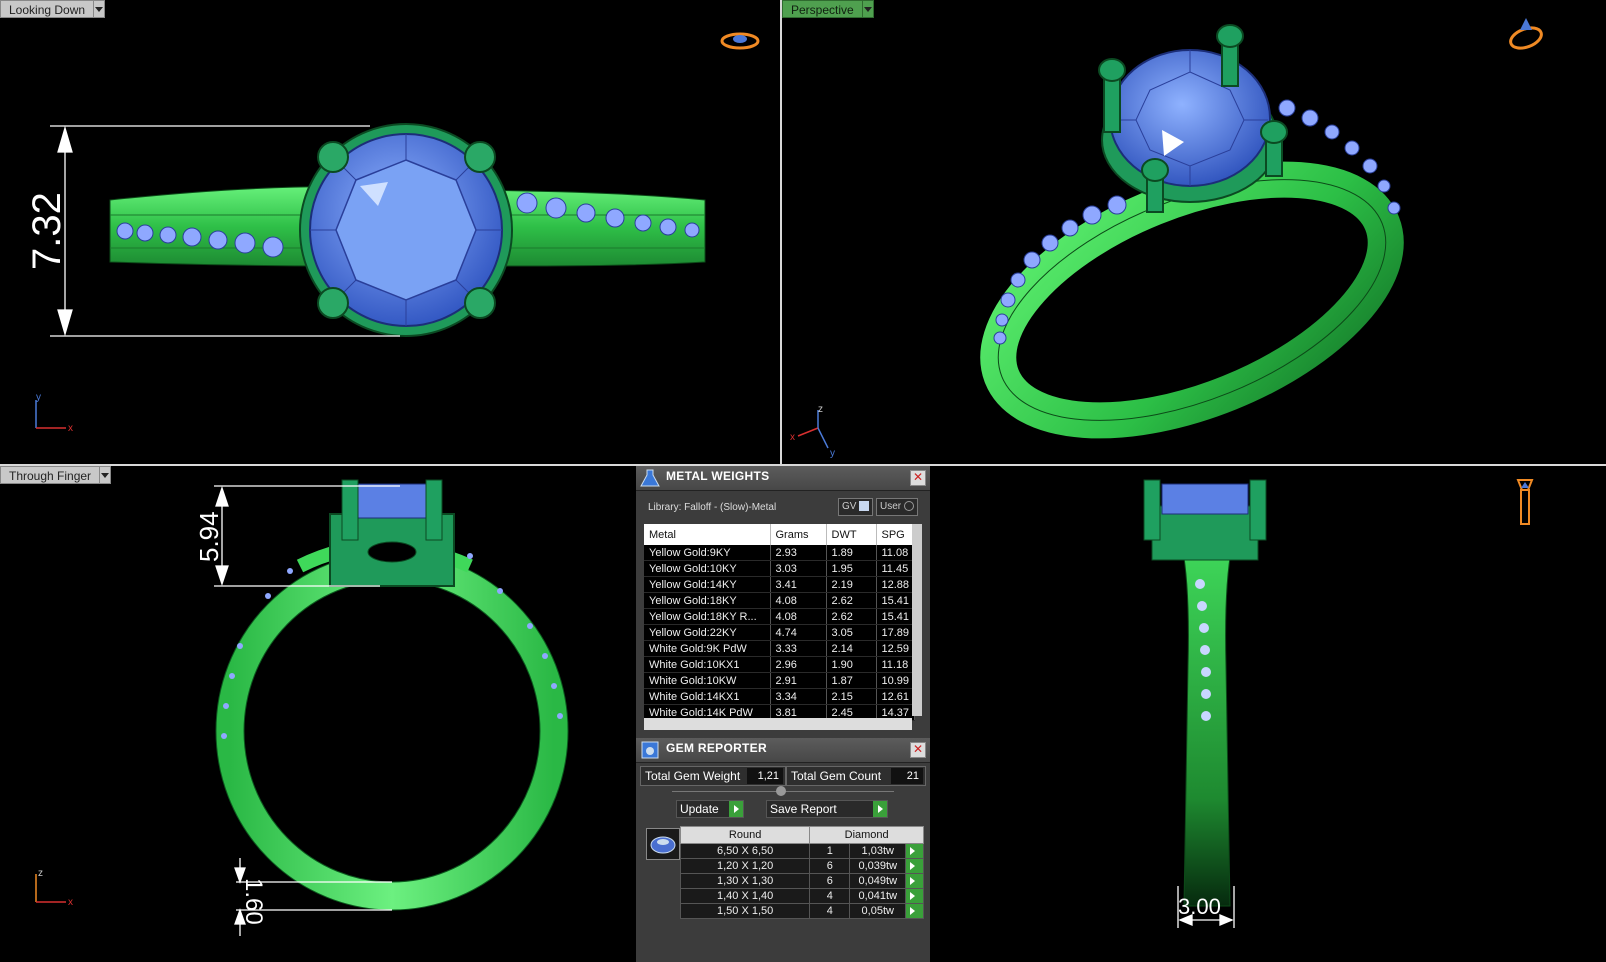  Describe the element at coordinates (851, 534) in the screenshot. I see `metal-weights-column-header: DWT` at that location.